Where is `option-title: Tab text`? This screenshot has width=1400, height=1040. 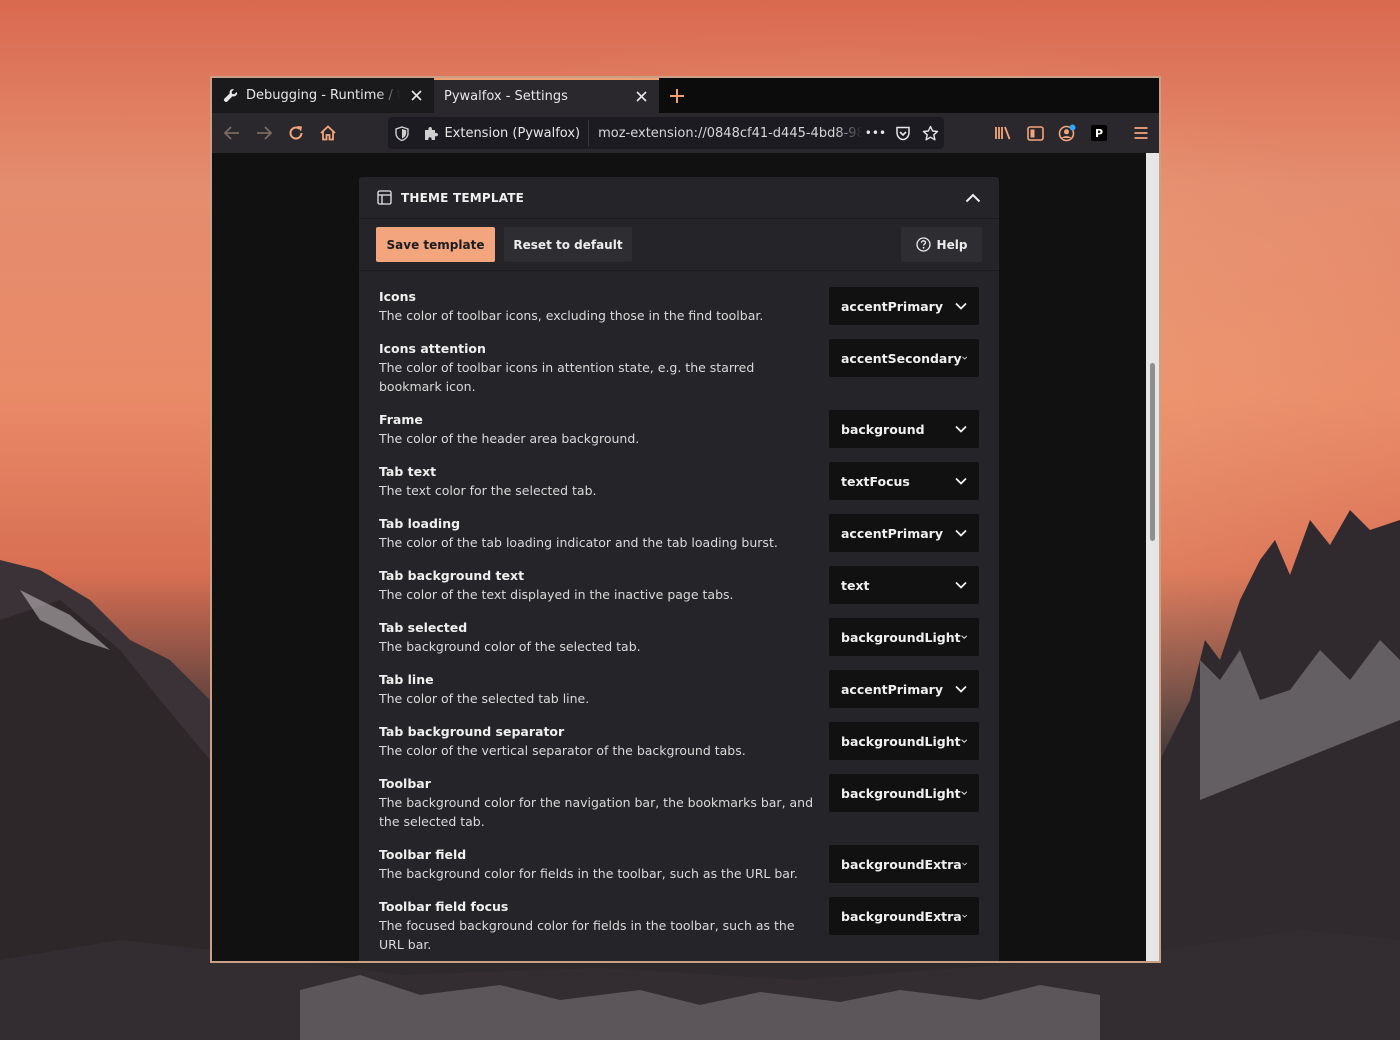 option-title: Tab text is located at coordinates (408, 471).